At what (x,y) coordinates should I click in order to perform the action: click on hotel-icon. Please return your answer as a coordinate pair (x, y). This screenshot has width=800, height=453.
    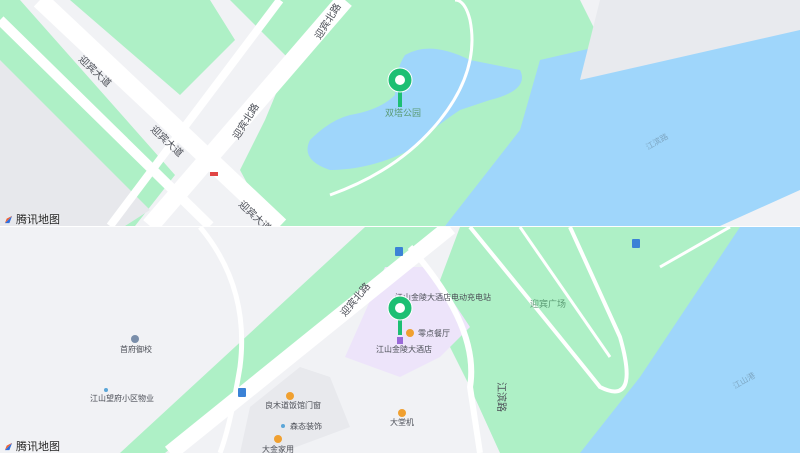
    Looking at the image, I should click on (400, 340).